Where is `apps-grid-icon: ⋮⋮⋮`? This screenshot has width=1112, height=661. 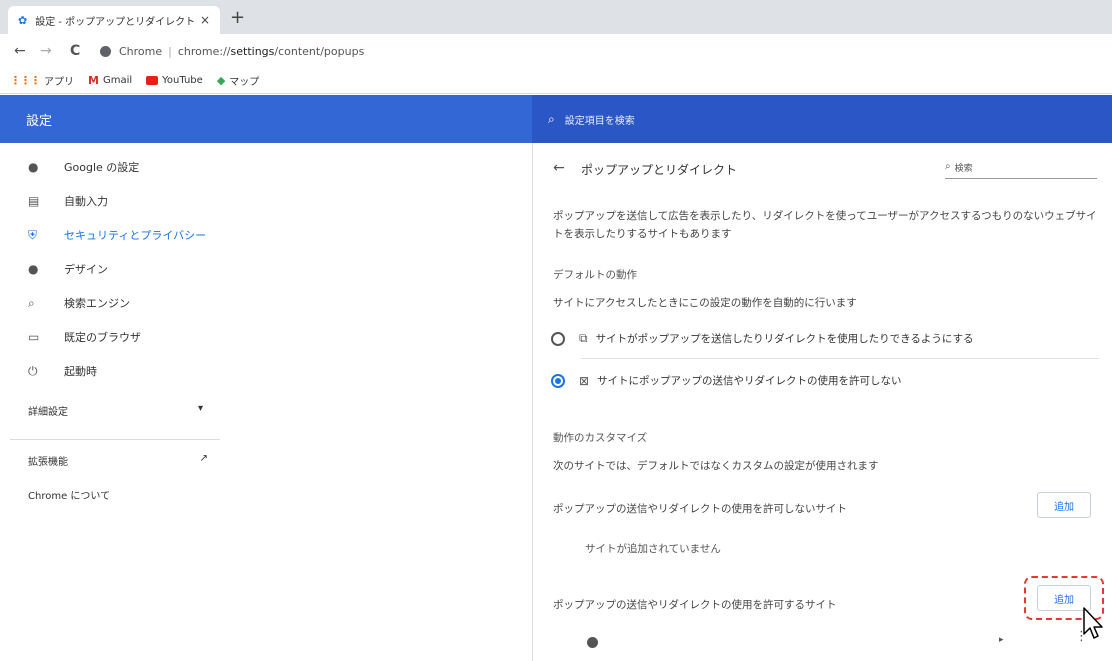 apps-grid-icon: ⋮⋮⋮ is located at coordinates (25, 80).